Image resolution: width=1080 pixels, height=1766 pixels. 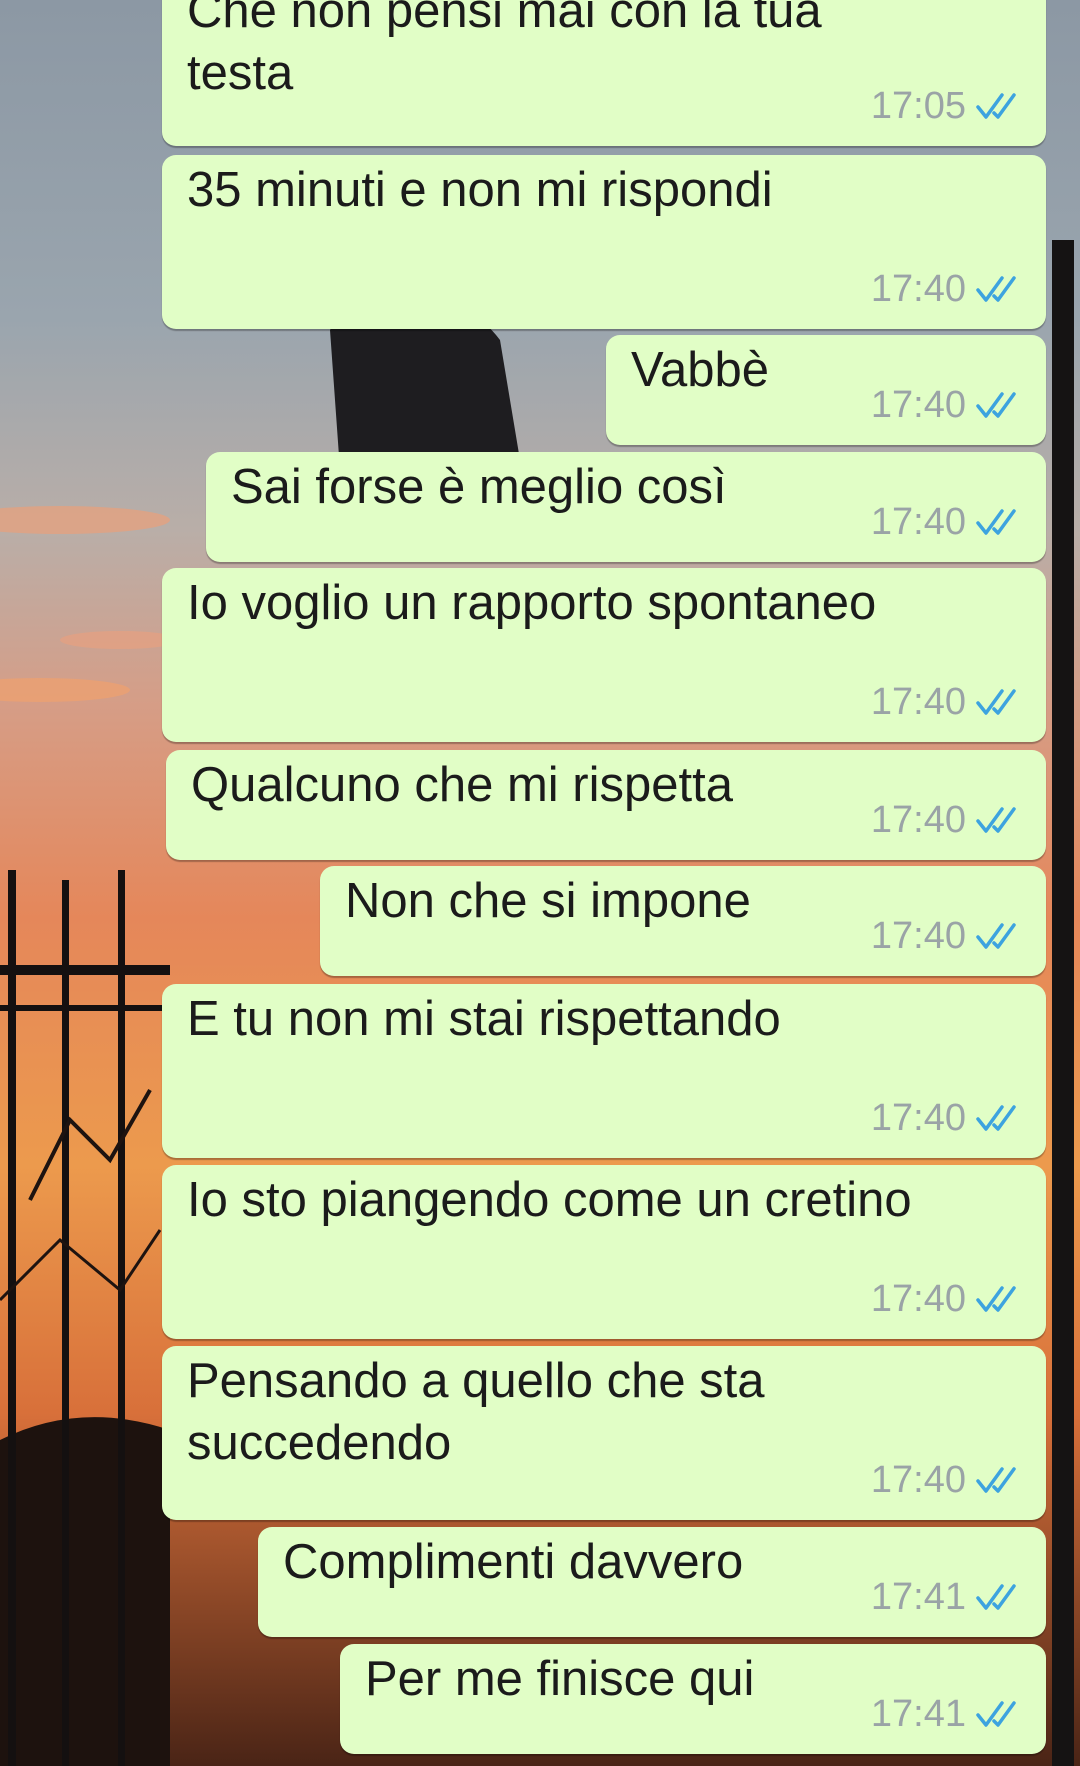 What do you see at coordinates (476, 1381) in the screenshot?
I see `message-line: Pensando a quello che sta` at bounding box center [476, 1381].